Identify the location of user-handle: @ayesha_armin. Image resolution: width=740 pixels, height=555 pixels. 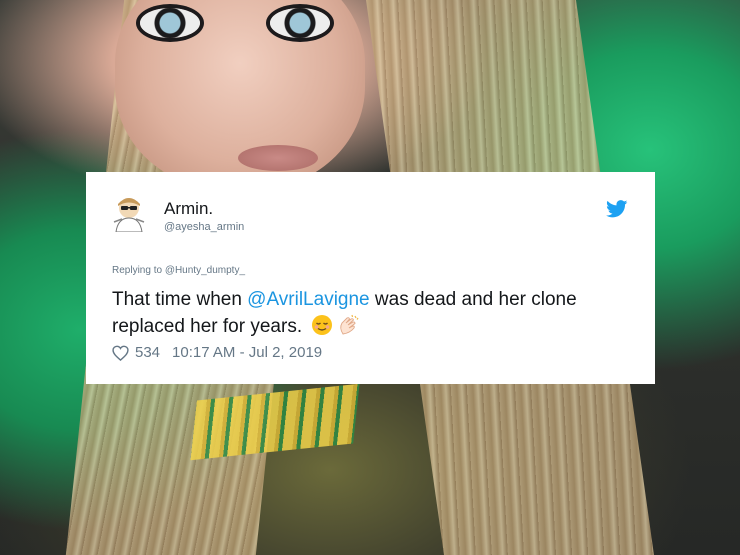
(204, 227).